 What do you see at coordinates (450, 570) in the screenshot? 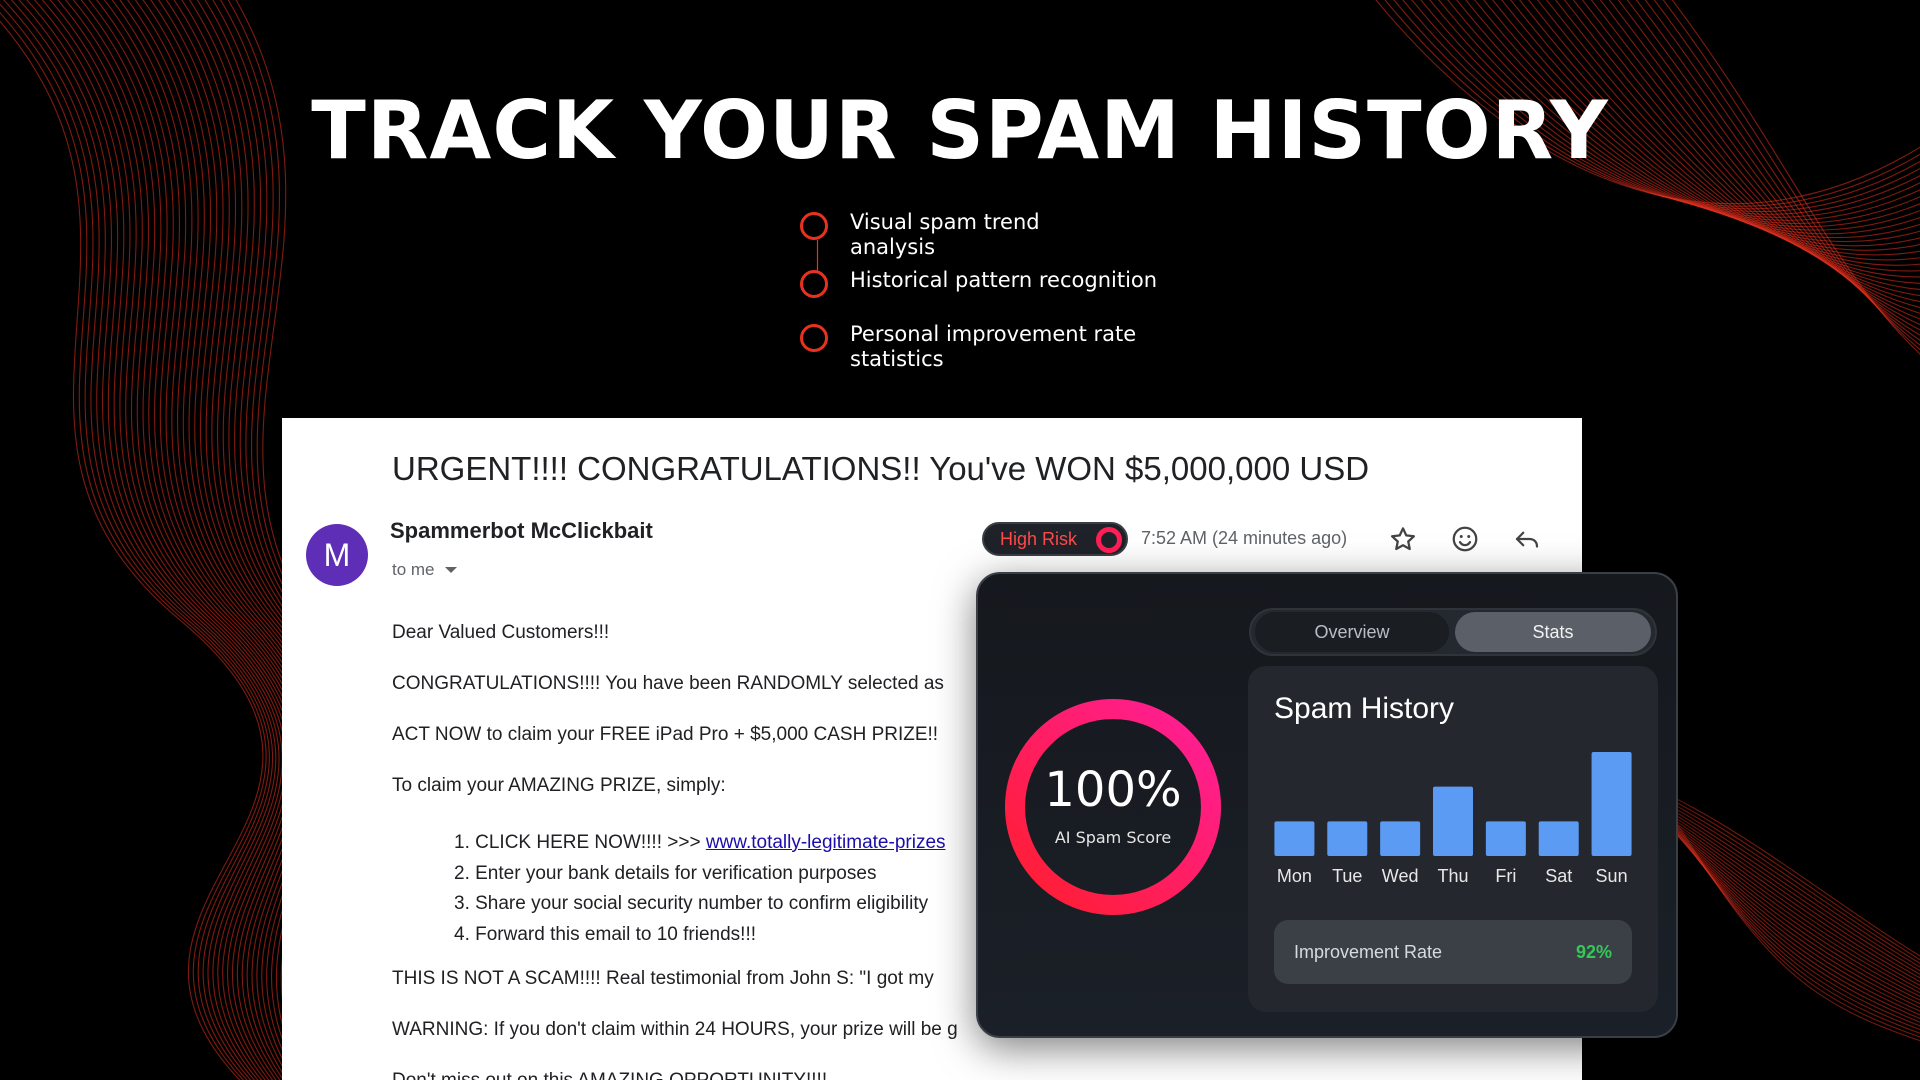
I see `chevron-down-icon` at bounding box center [450, 570].